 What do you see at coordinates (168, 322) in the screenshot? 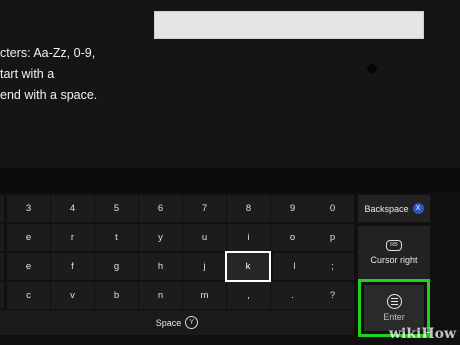
I see `space-label: Space` at bounding box center [168, 322].